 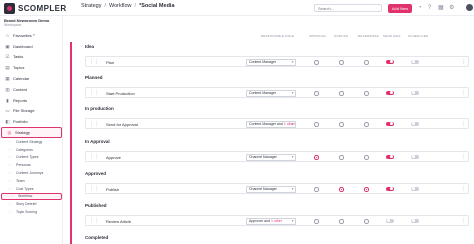 I want to click on help-icon: ?, so click(x=429, y=8).